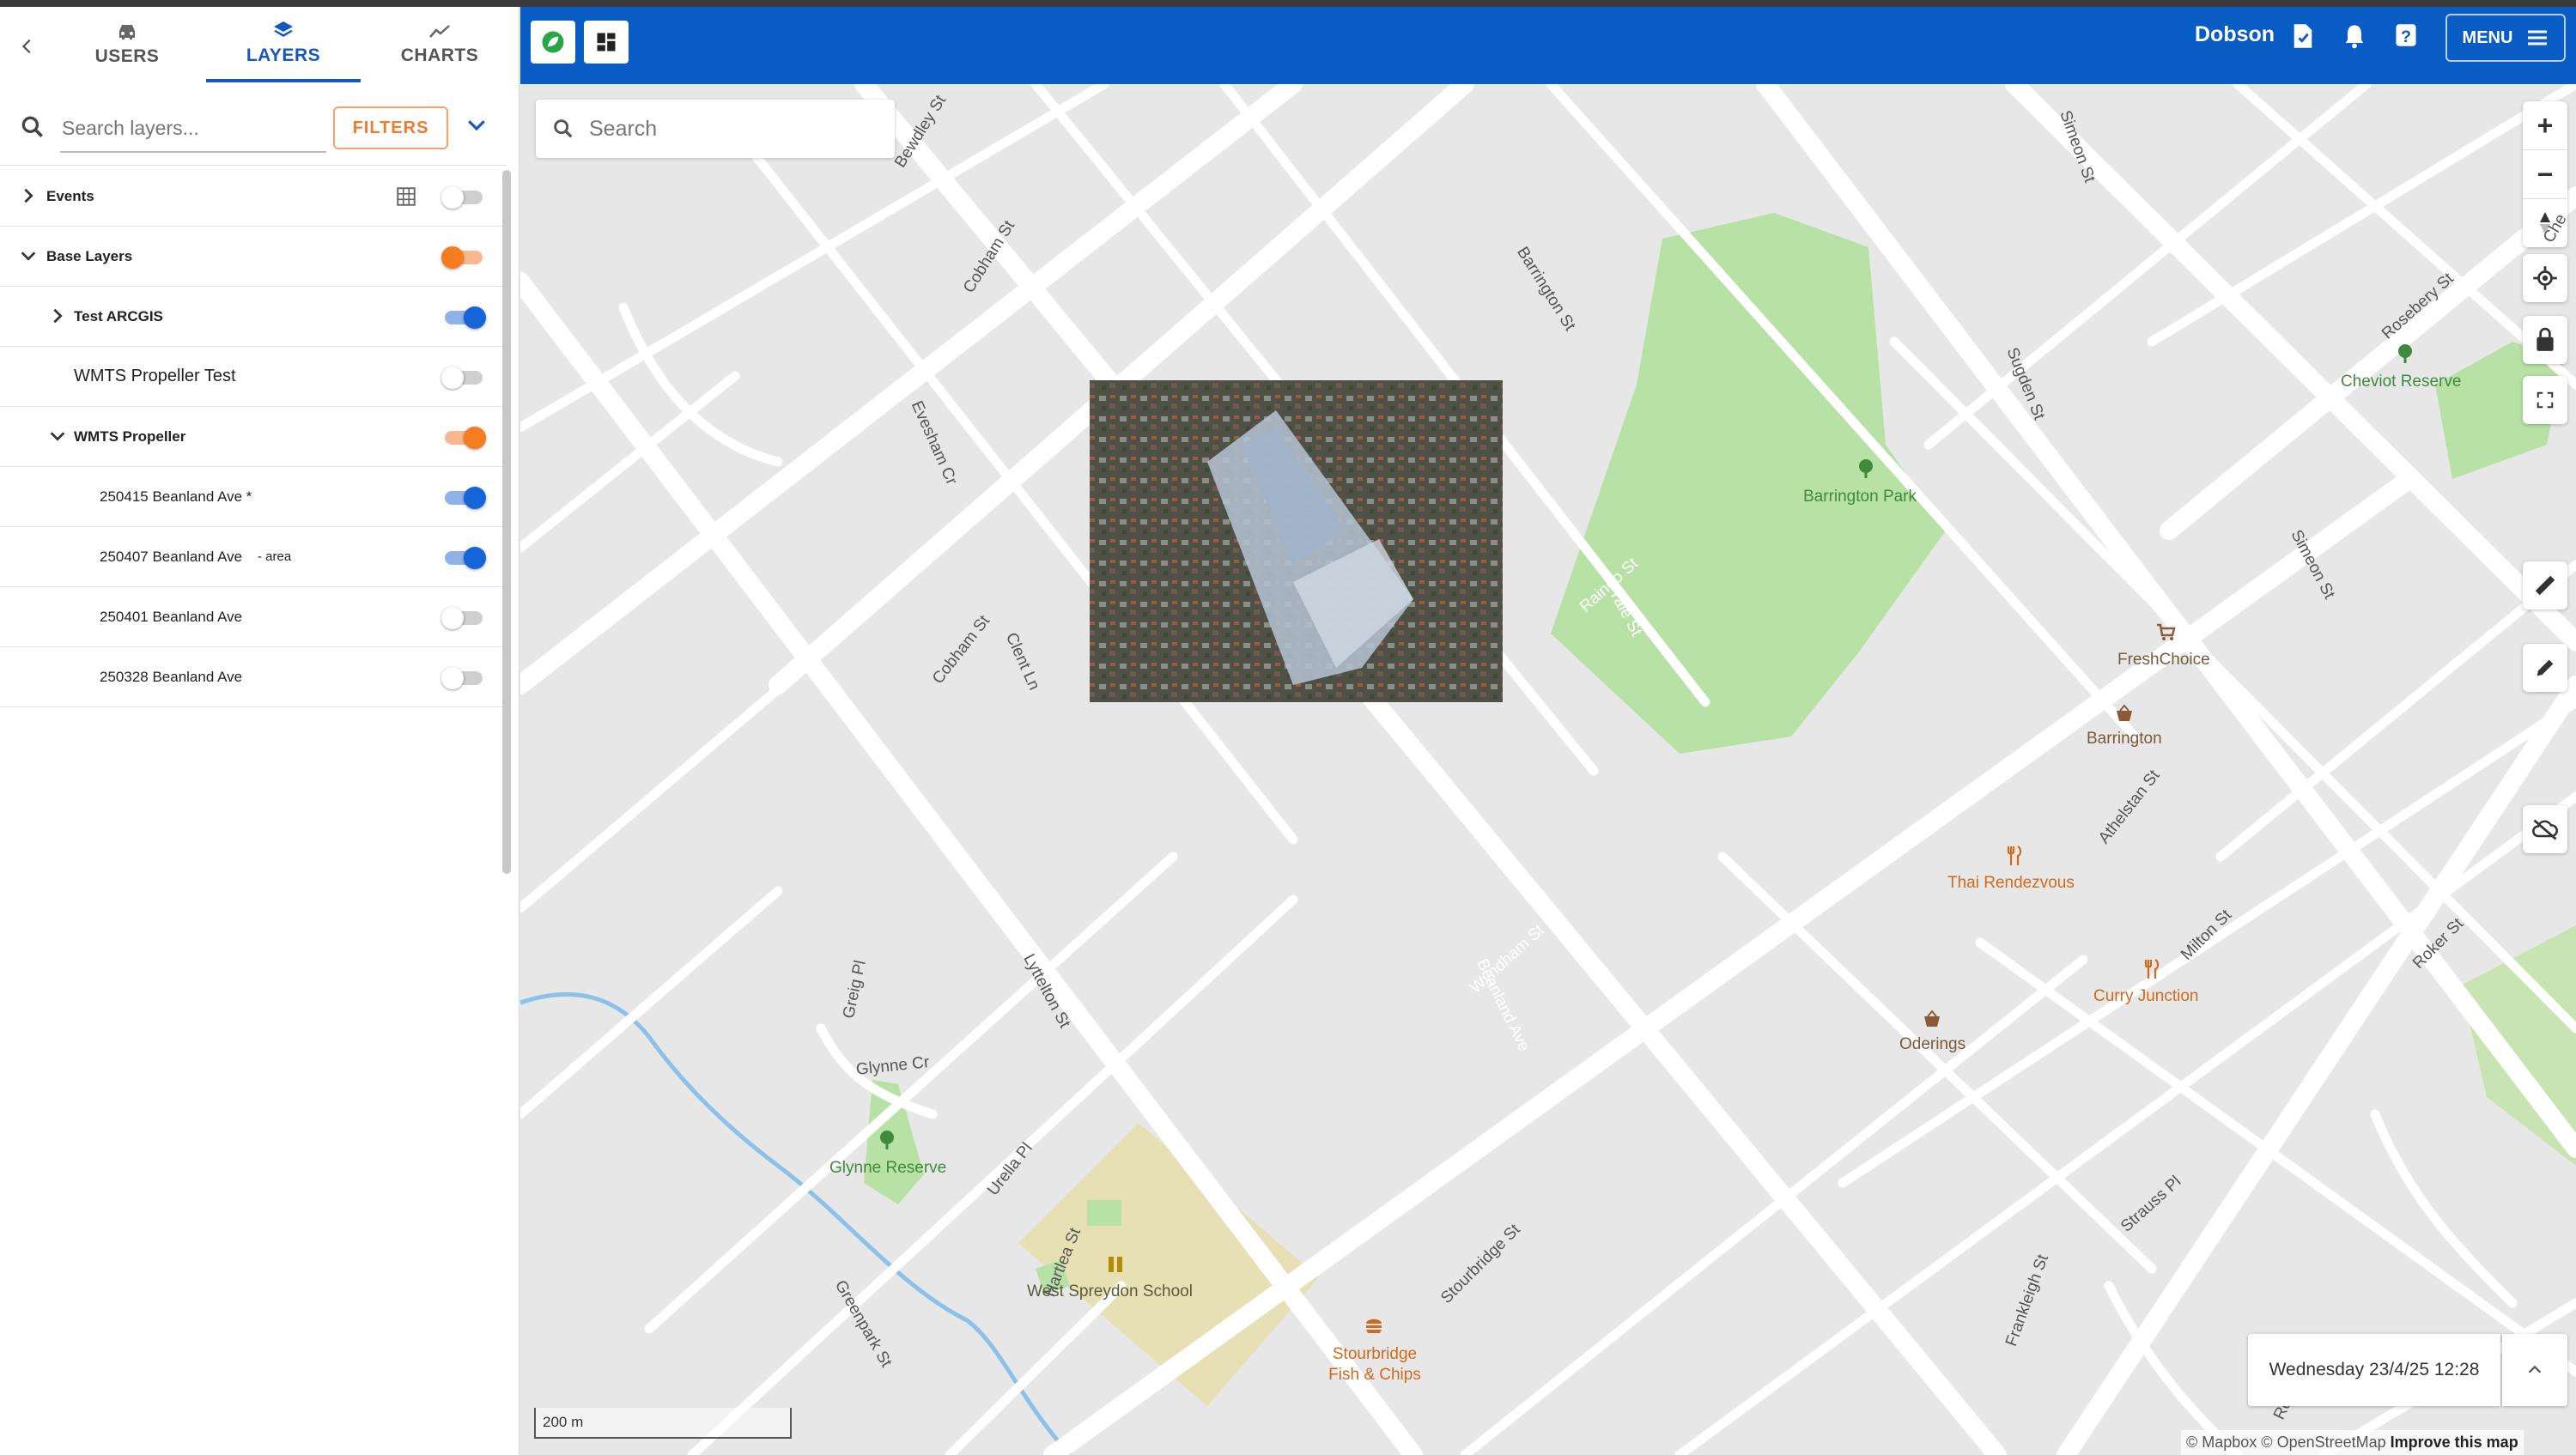 The width and height of the screenshot is (2576, 1455). Describe the element at coordinates (253, 617) in the screenshot. I see `layer-row-250401: 250401 Beanland Ave` at that location.